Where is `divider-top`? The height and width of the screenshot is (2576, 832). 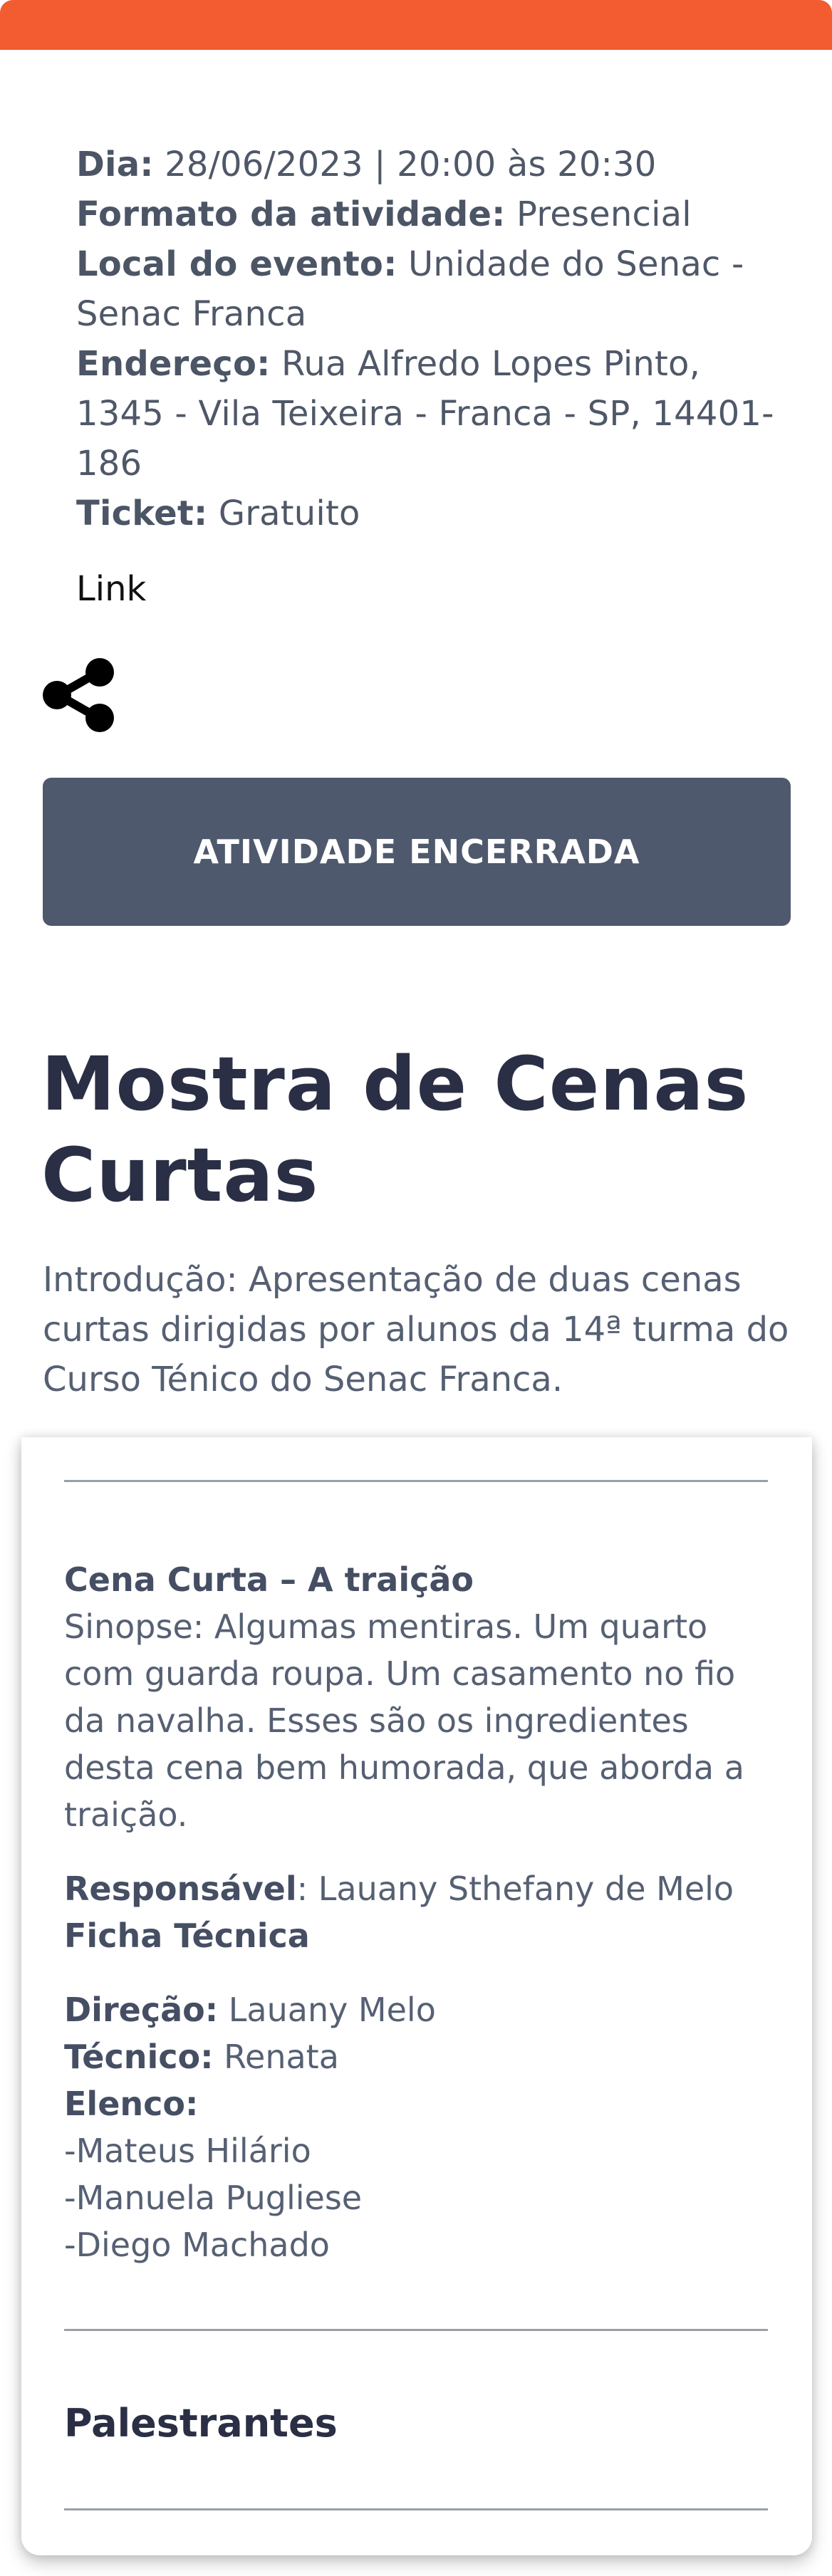
divider-top is located at coordinates (416, 1481).